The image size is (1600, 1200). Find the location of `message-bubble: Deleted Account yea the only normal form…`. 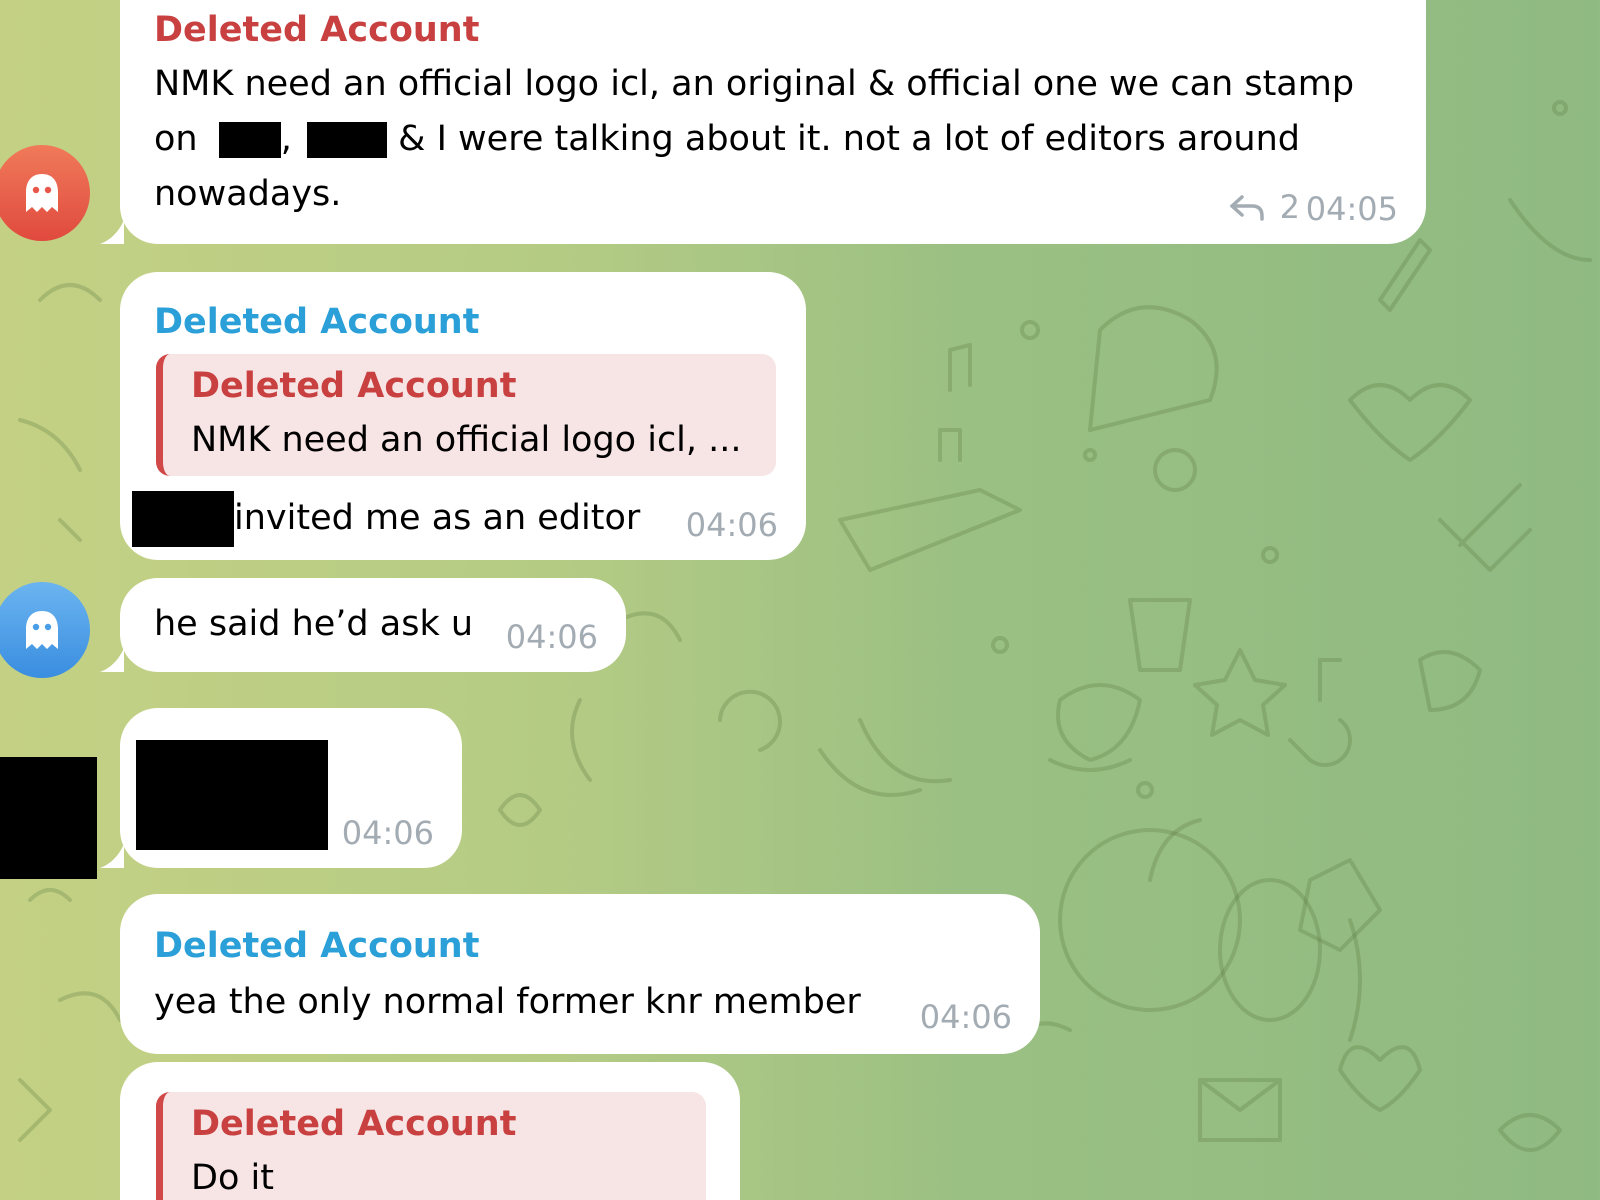

message-bubble: Deleted Account yea the only normal form… is located at coordinates (580, 974).